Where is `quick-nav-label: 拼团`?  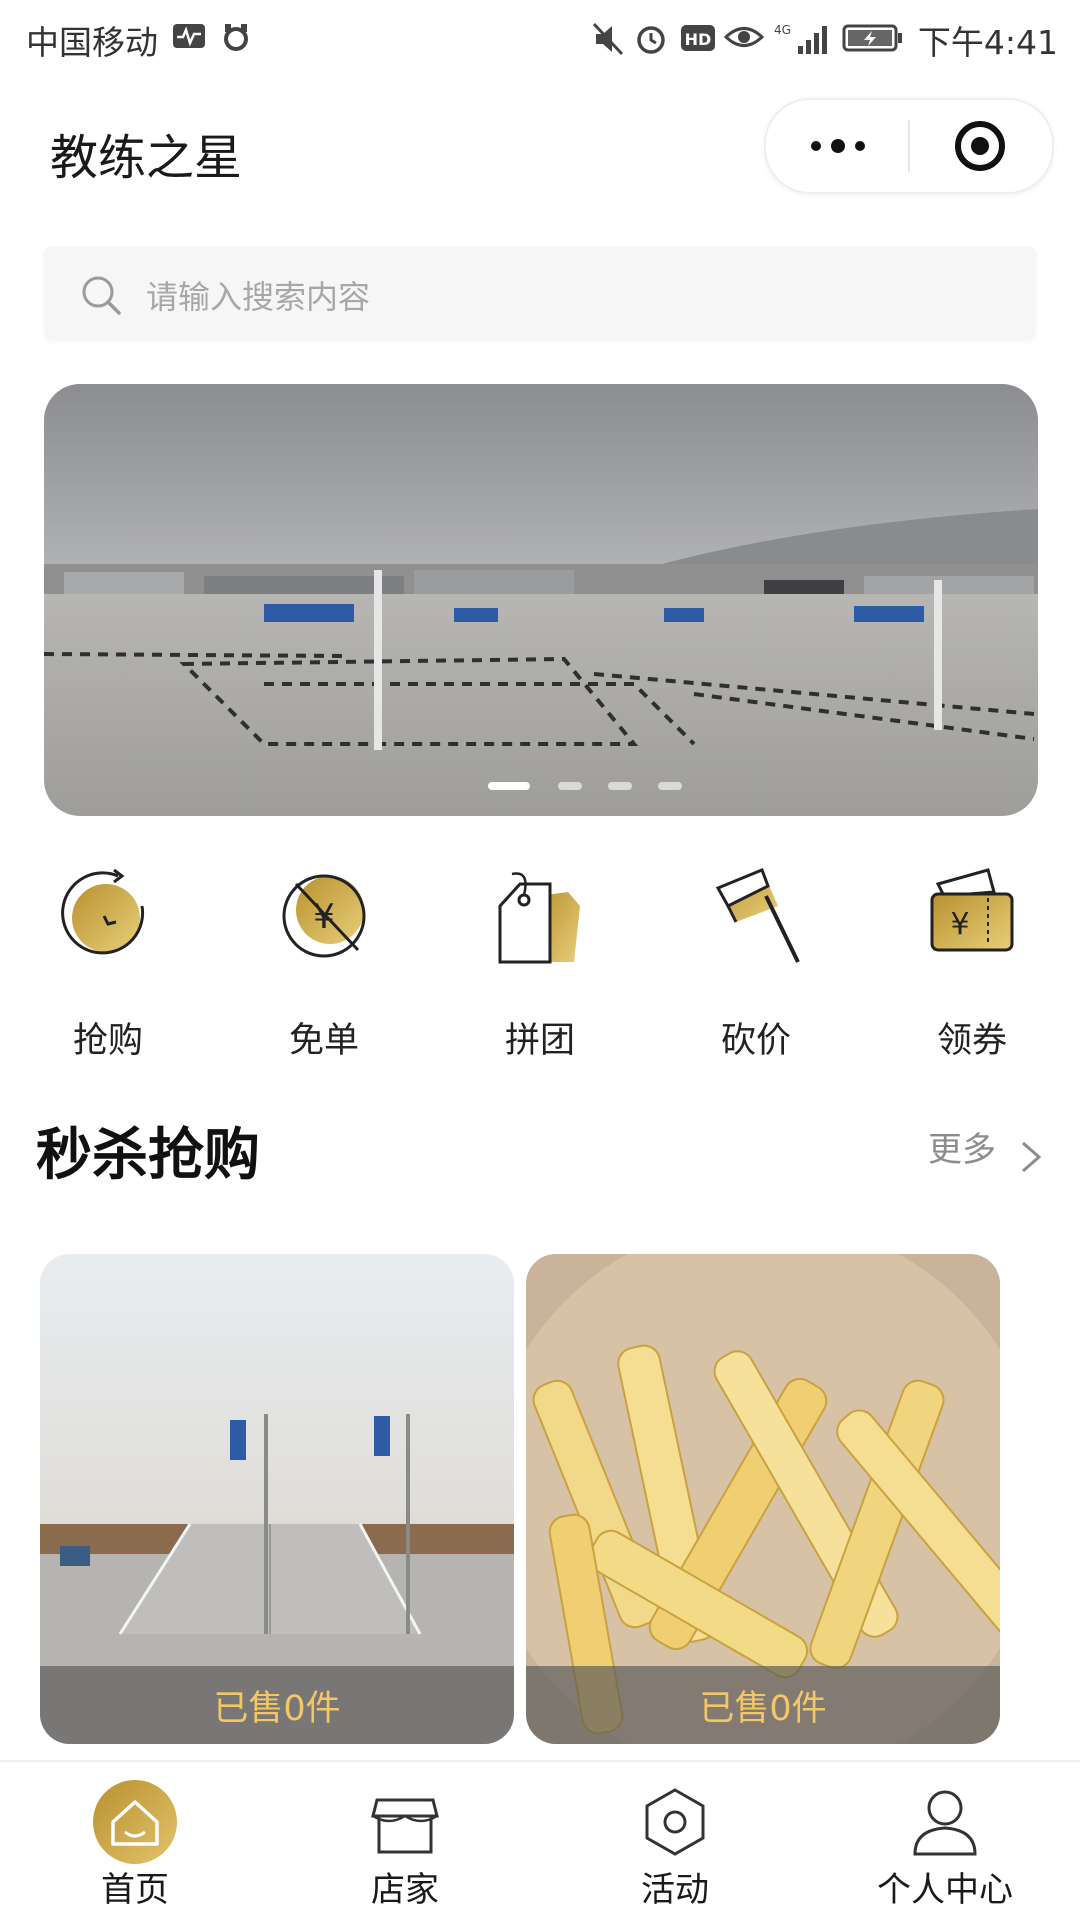 quick-nav-label: 拼团 is located at coordinates (539, 1041).